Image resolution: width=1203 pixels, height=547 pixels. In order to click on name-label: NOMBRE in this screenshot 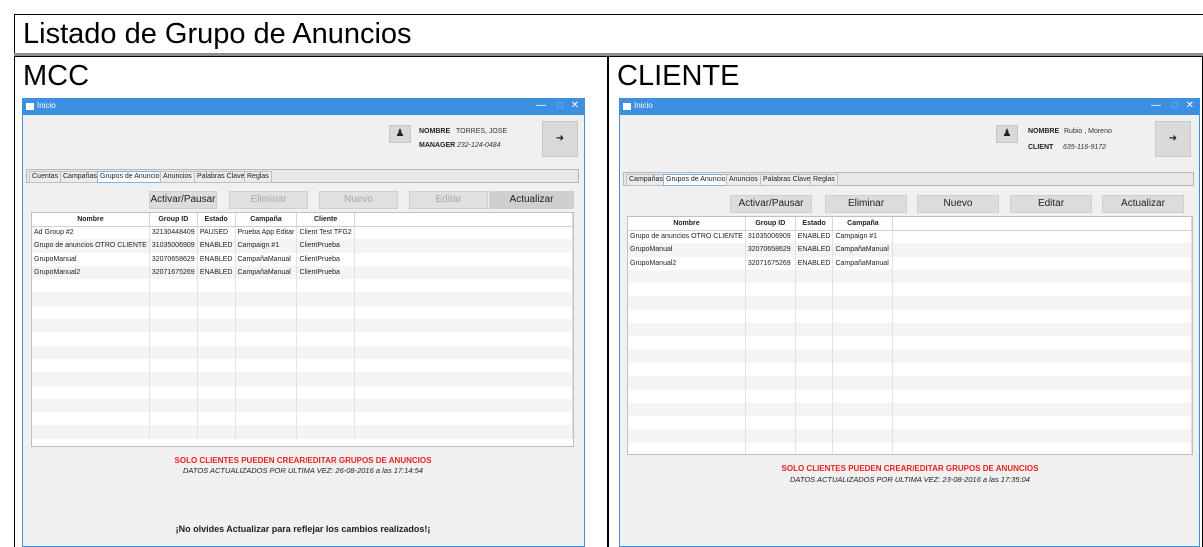, I will do `click(1044, 131)`.